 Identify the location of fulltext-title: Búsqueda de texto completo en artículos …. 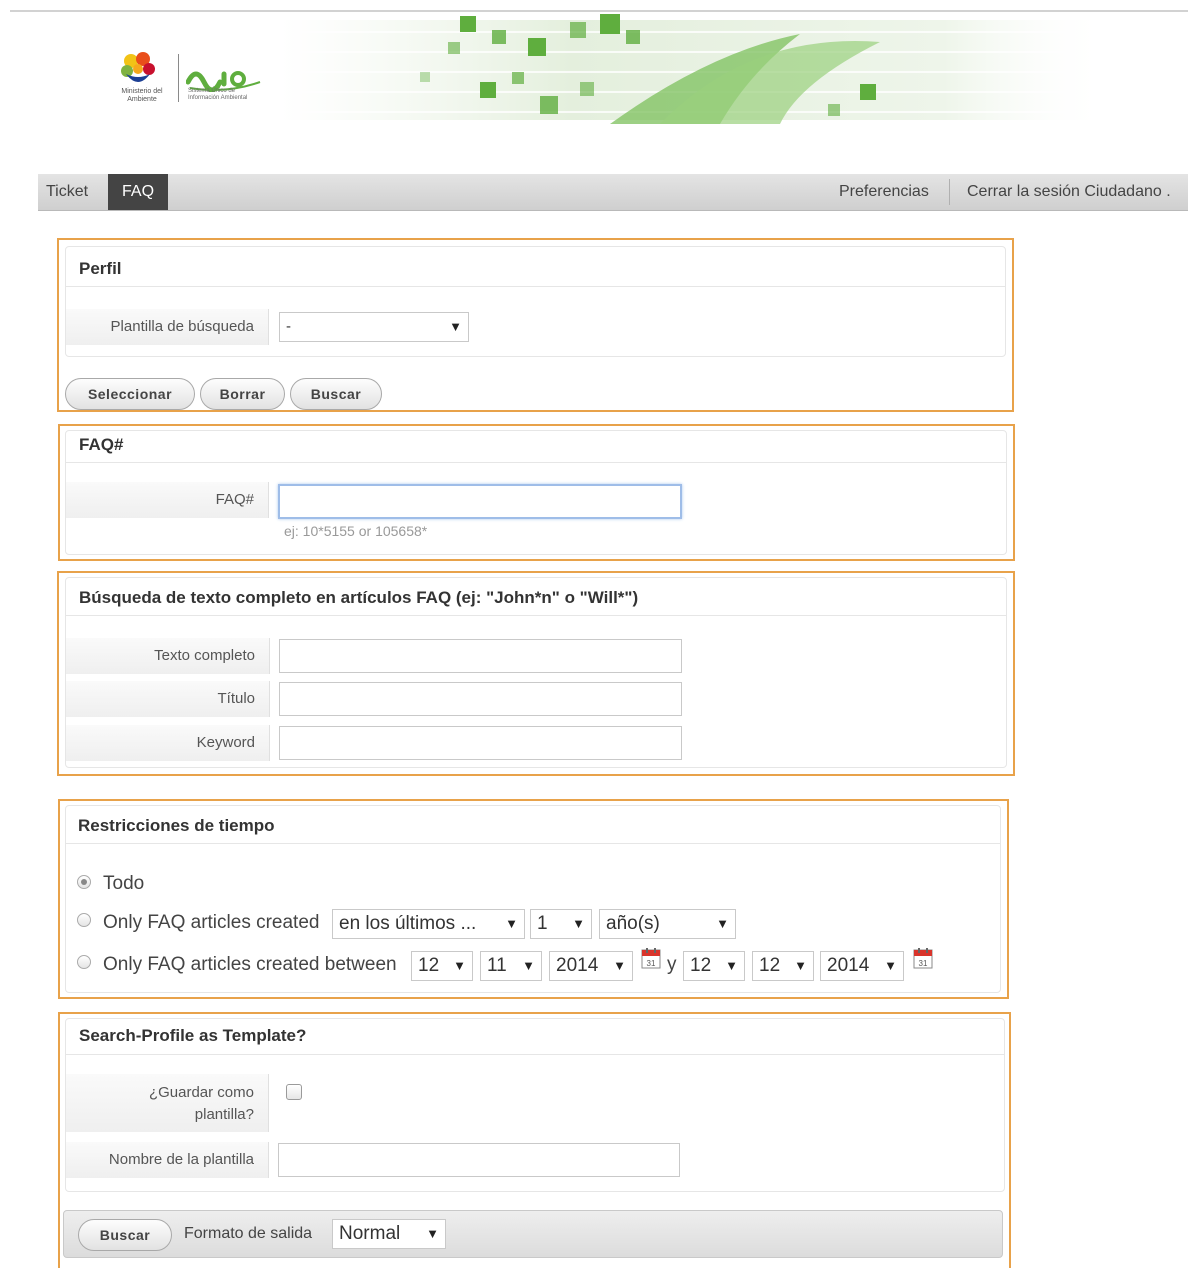
(359, 597).